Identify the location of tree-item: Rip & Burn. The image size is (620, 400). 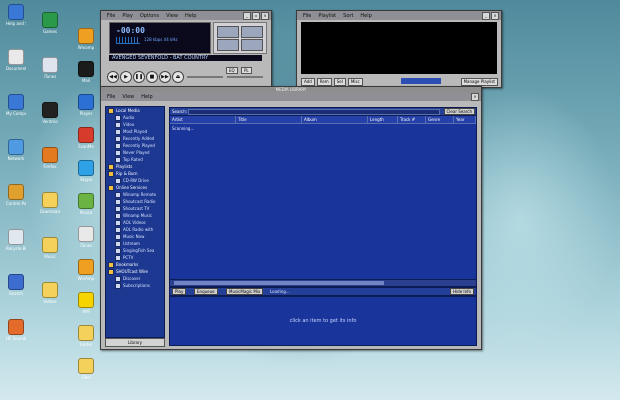
(135, 173).